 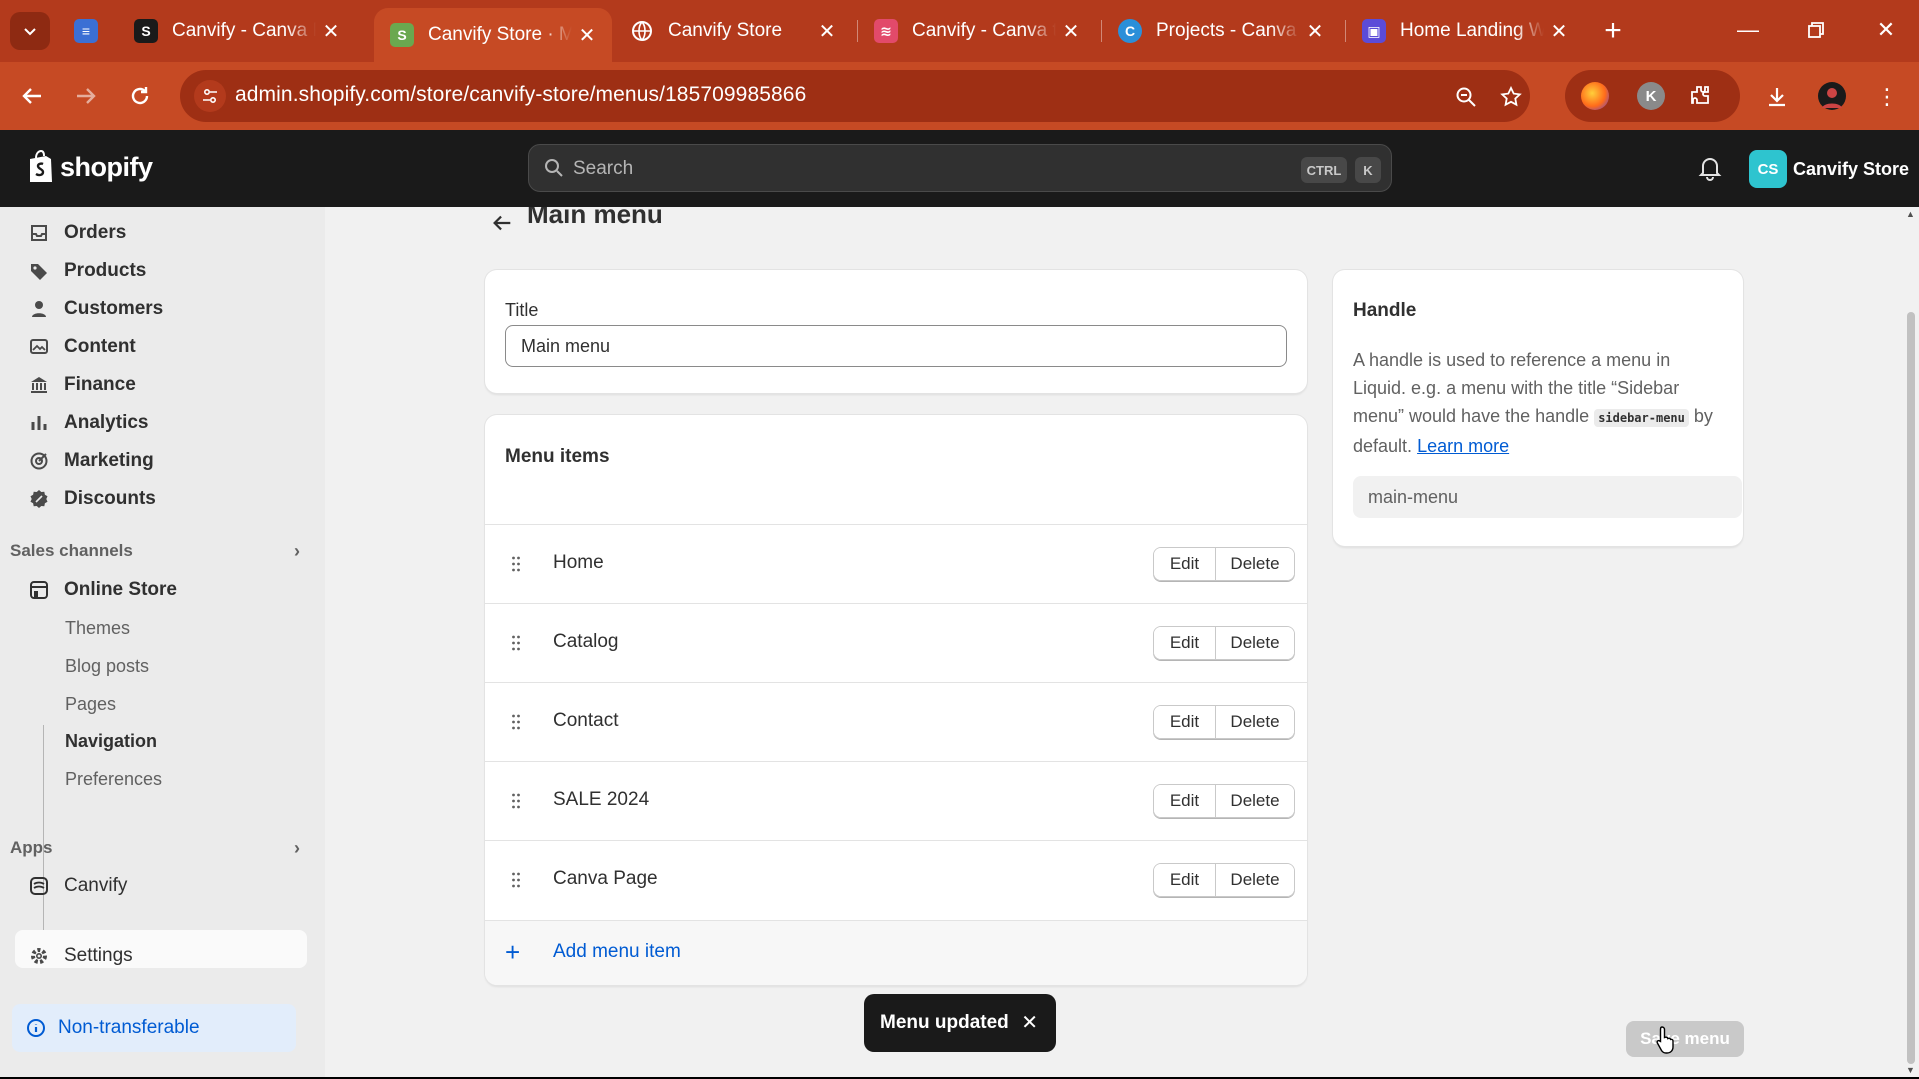 I want to click on menu-item-row: Contact Edit Delete, so click(x=896, y=721).